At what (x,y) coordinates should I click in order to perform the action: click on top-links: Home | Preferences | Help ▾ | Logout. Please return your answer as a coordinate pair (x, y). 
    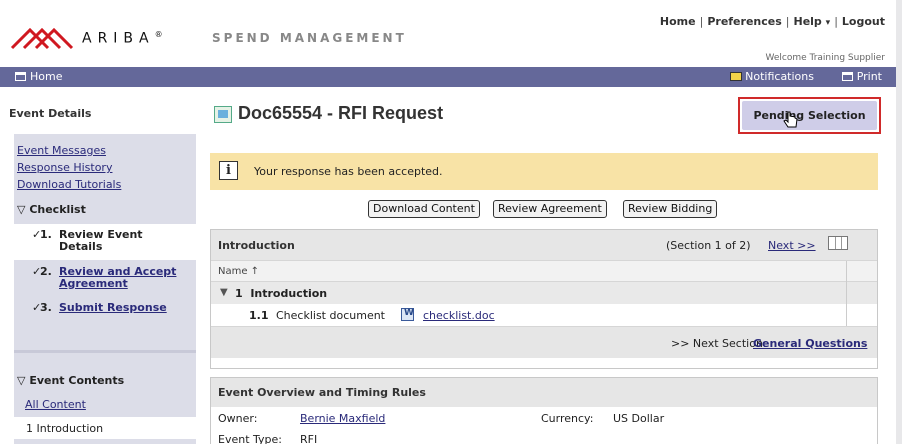
    Looking at the image, I should click on (772, 21).